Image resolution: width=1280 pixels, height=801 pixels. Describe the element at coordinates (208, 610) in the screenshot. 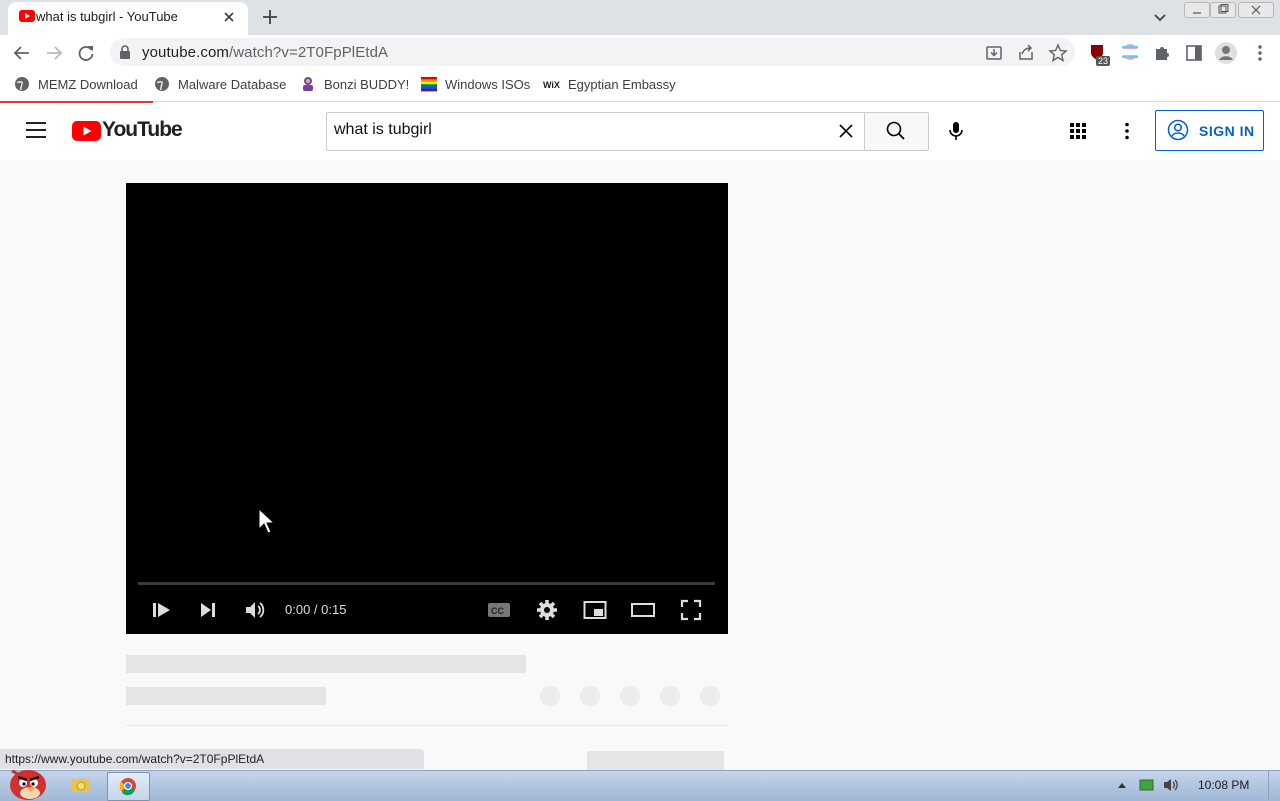

I see `next-video-icon` at that location.